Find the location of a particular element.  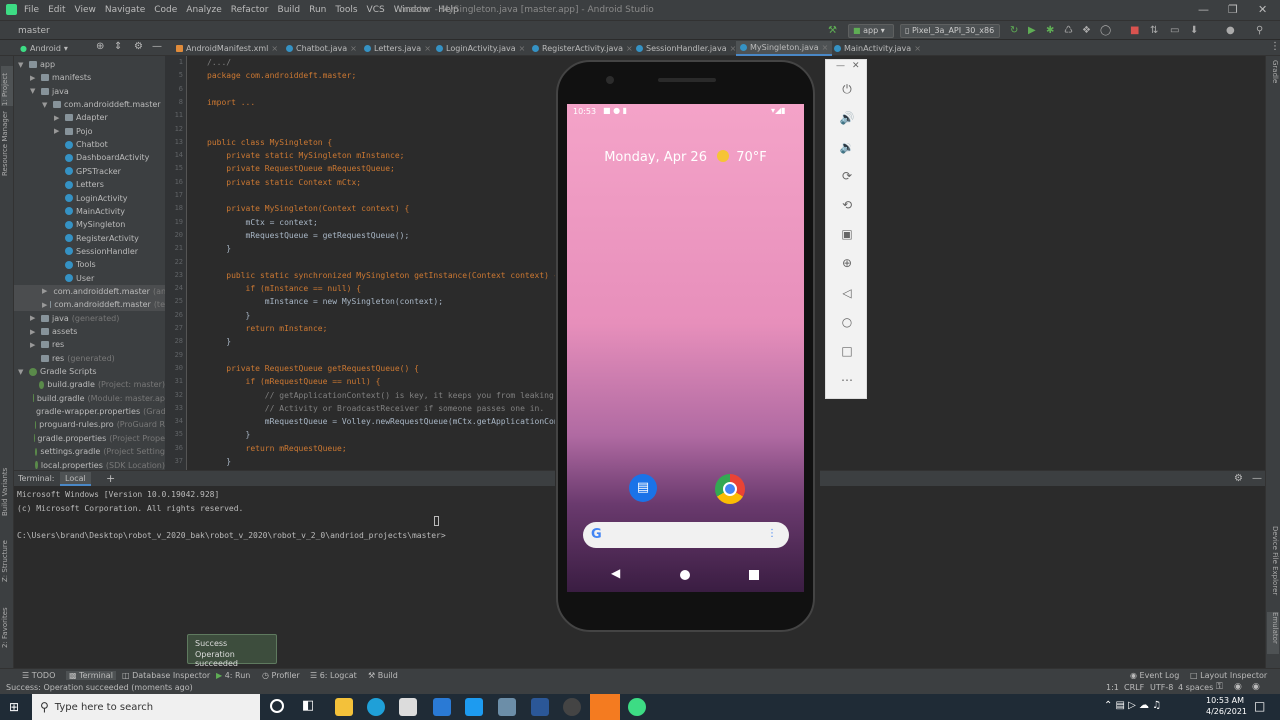

tree-item: User is located at coordinates (89, 278).